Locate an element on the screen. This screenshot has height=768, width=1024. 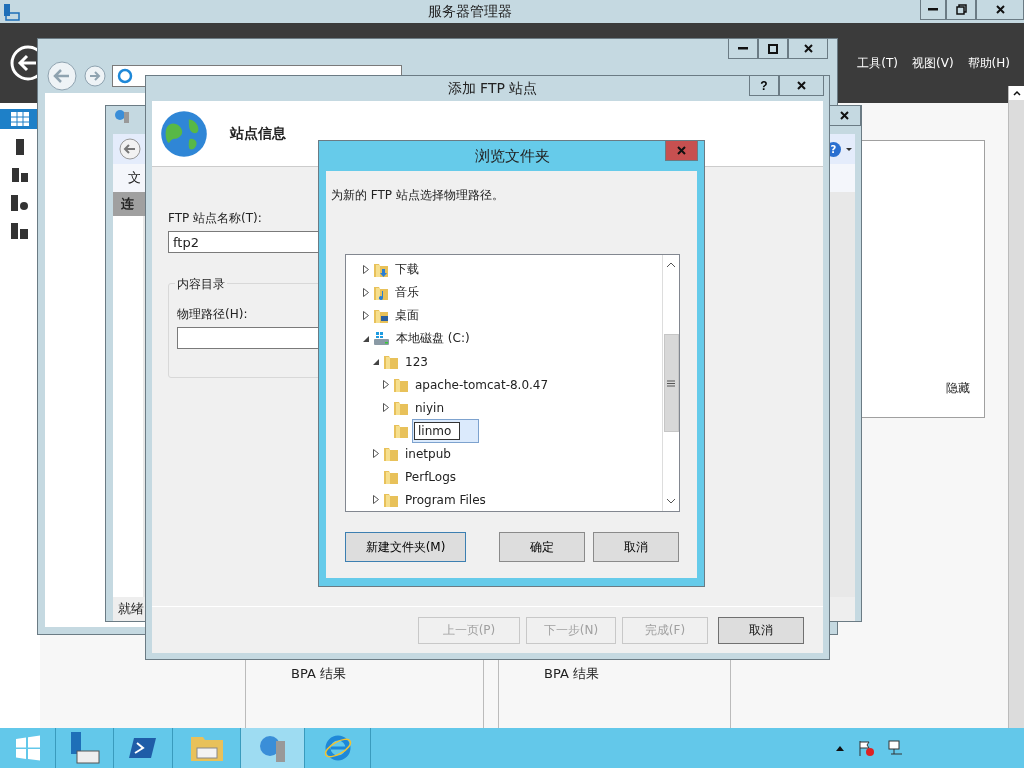
dialog-title: 浏览文件夹 is located at coordinates (512, 156).